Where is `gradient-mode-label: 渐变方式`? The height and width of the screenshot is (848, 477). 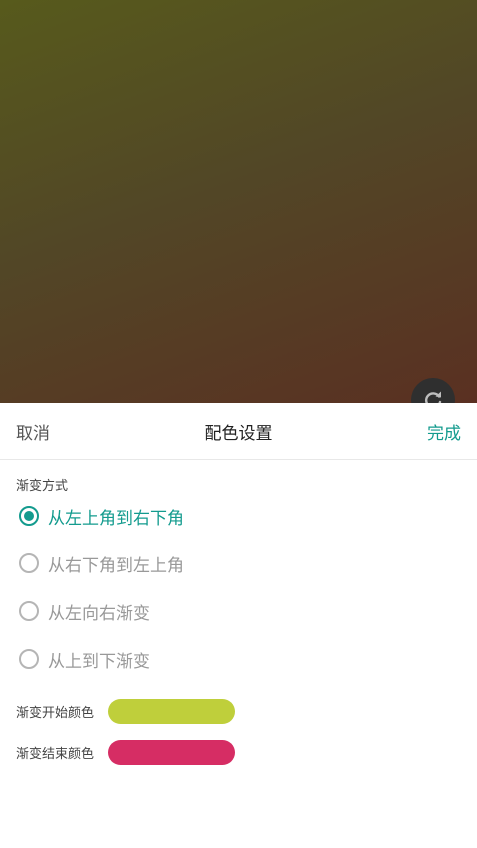 gradient-mode-label: 渐变方式 is located at coordinates (42, 486).